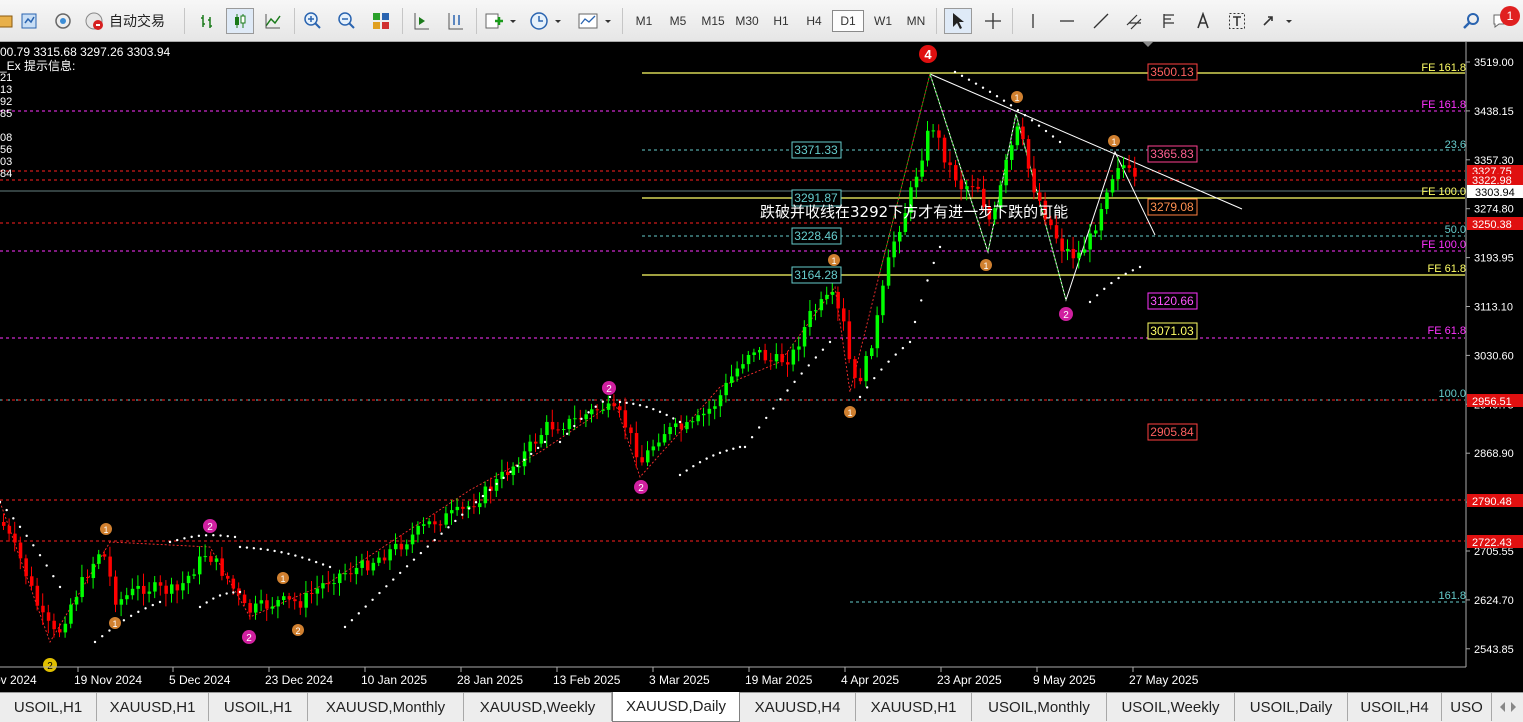  What do you see at coordinates (993, 21) in the screenshot?
I see `crosshair-icon` at bounding box center [993, 21].